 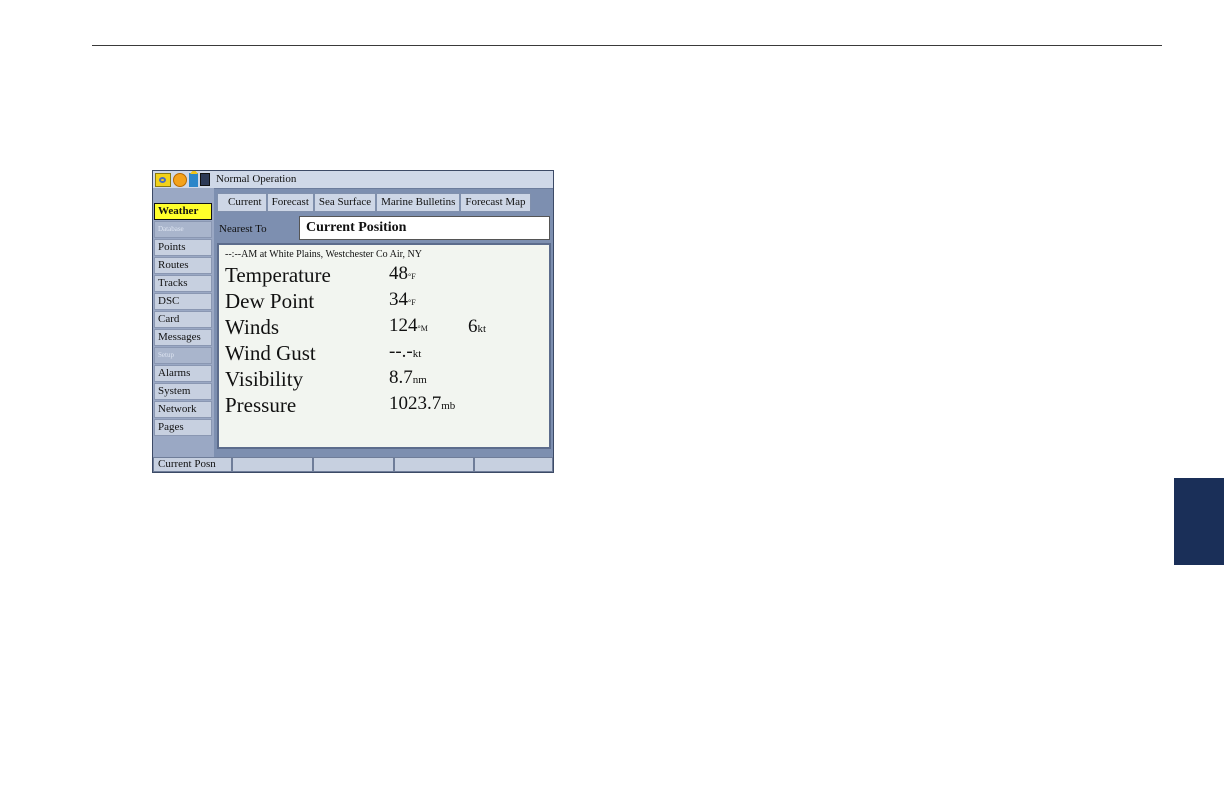 What do you see at coordinates (482, 329) in the screenshot?
I see `winds-speed-unit: kt` at bounding box center [482, 329].